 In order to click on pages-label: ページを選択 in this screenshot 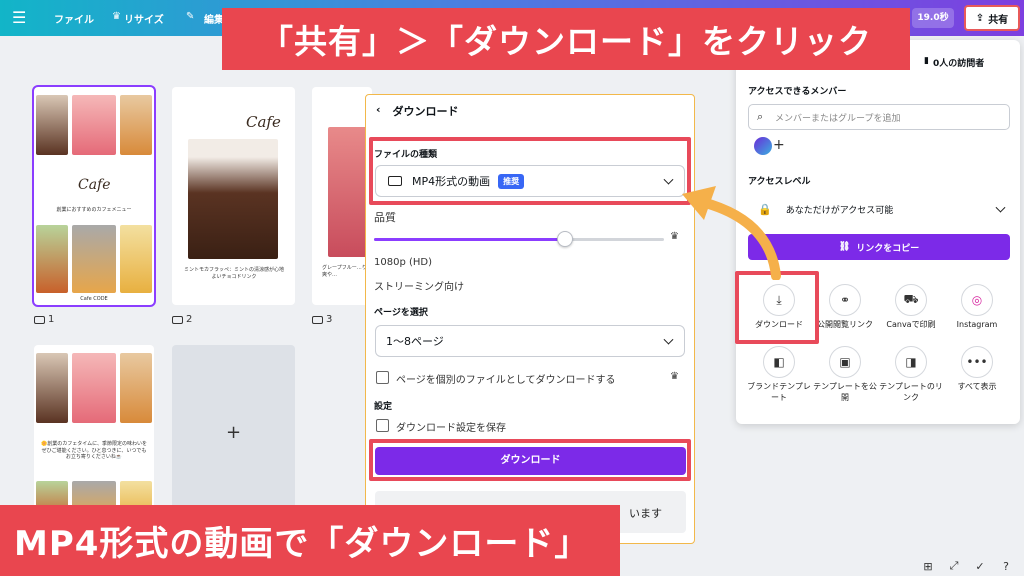, I will do `click(401, 313)`.